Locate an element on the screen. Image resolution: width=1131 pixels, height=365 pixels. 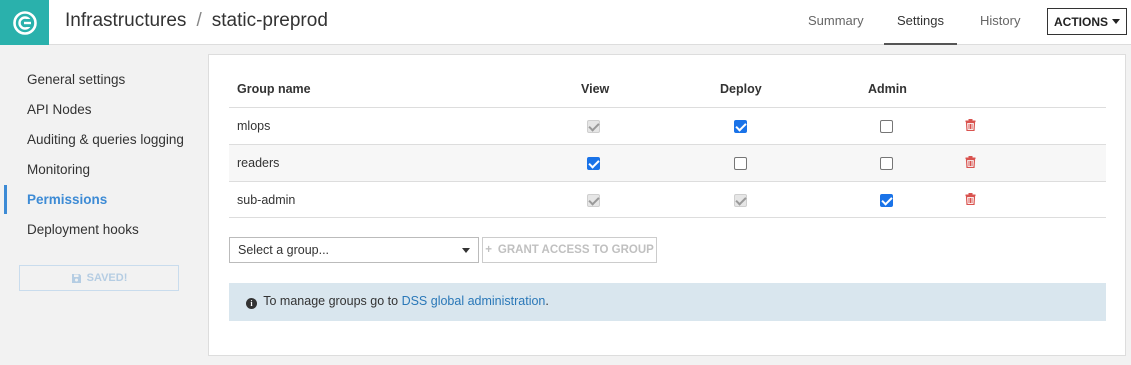
plus-icon: + is located at coordinates (488, 250).